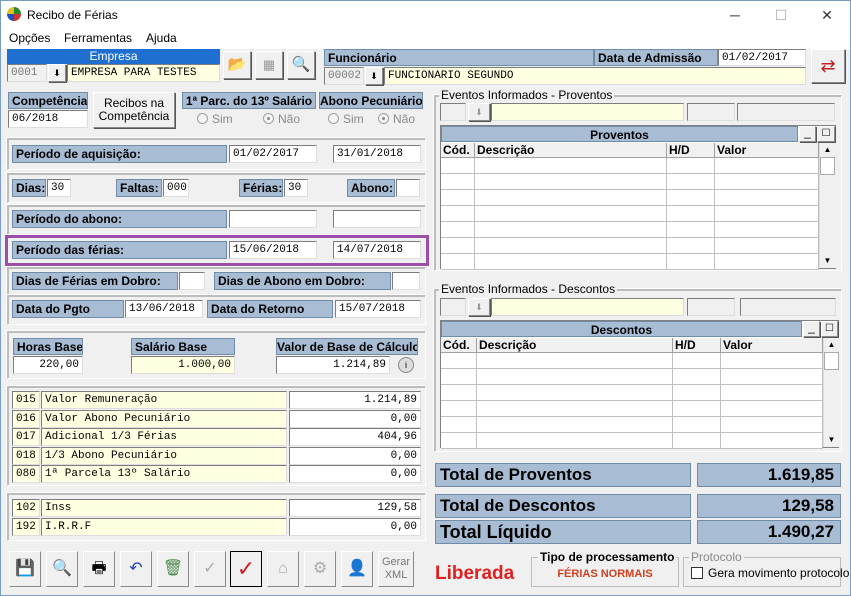 This screenshot has width=851, height=596. What do you see at coordinates (281, 119) in the screenshot?
I see `parc13-nao-radio: Não` at bounding box center [281, 119].